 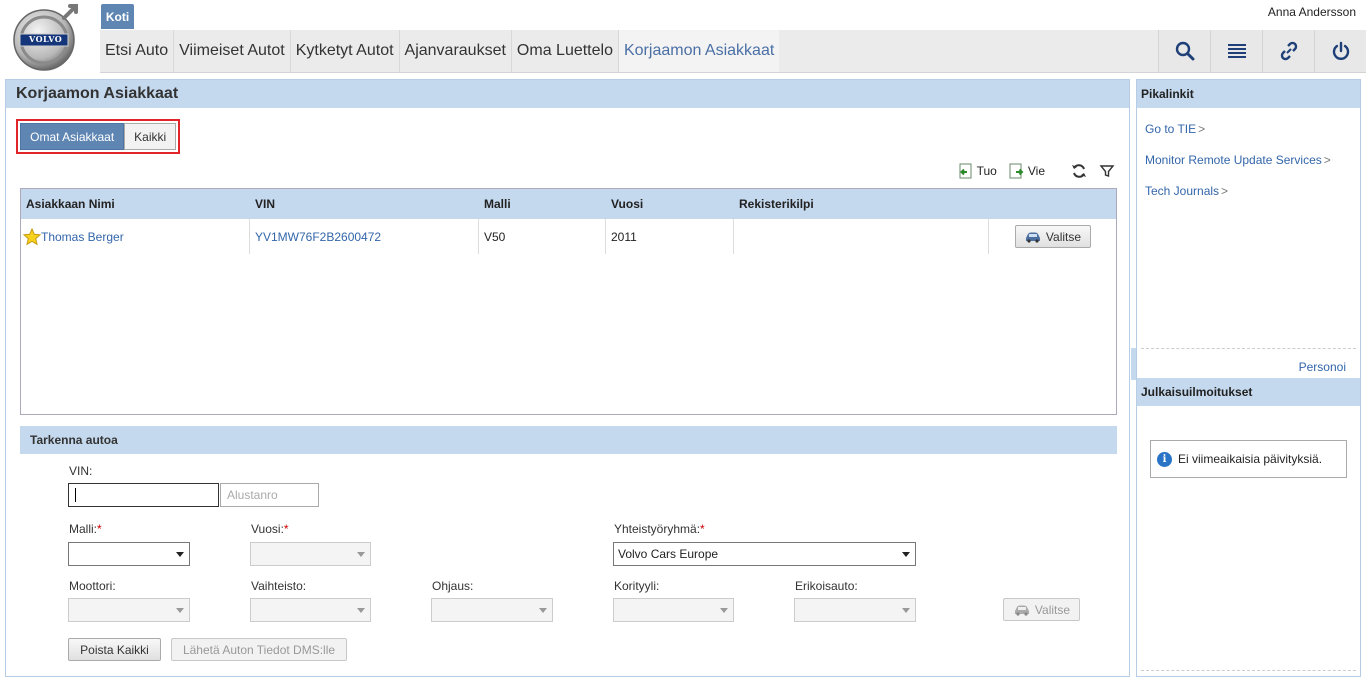 I want to click on model-label-text: Malli:, so click(x=83, y=529).